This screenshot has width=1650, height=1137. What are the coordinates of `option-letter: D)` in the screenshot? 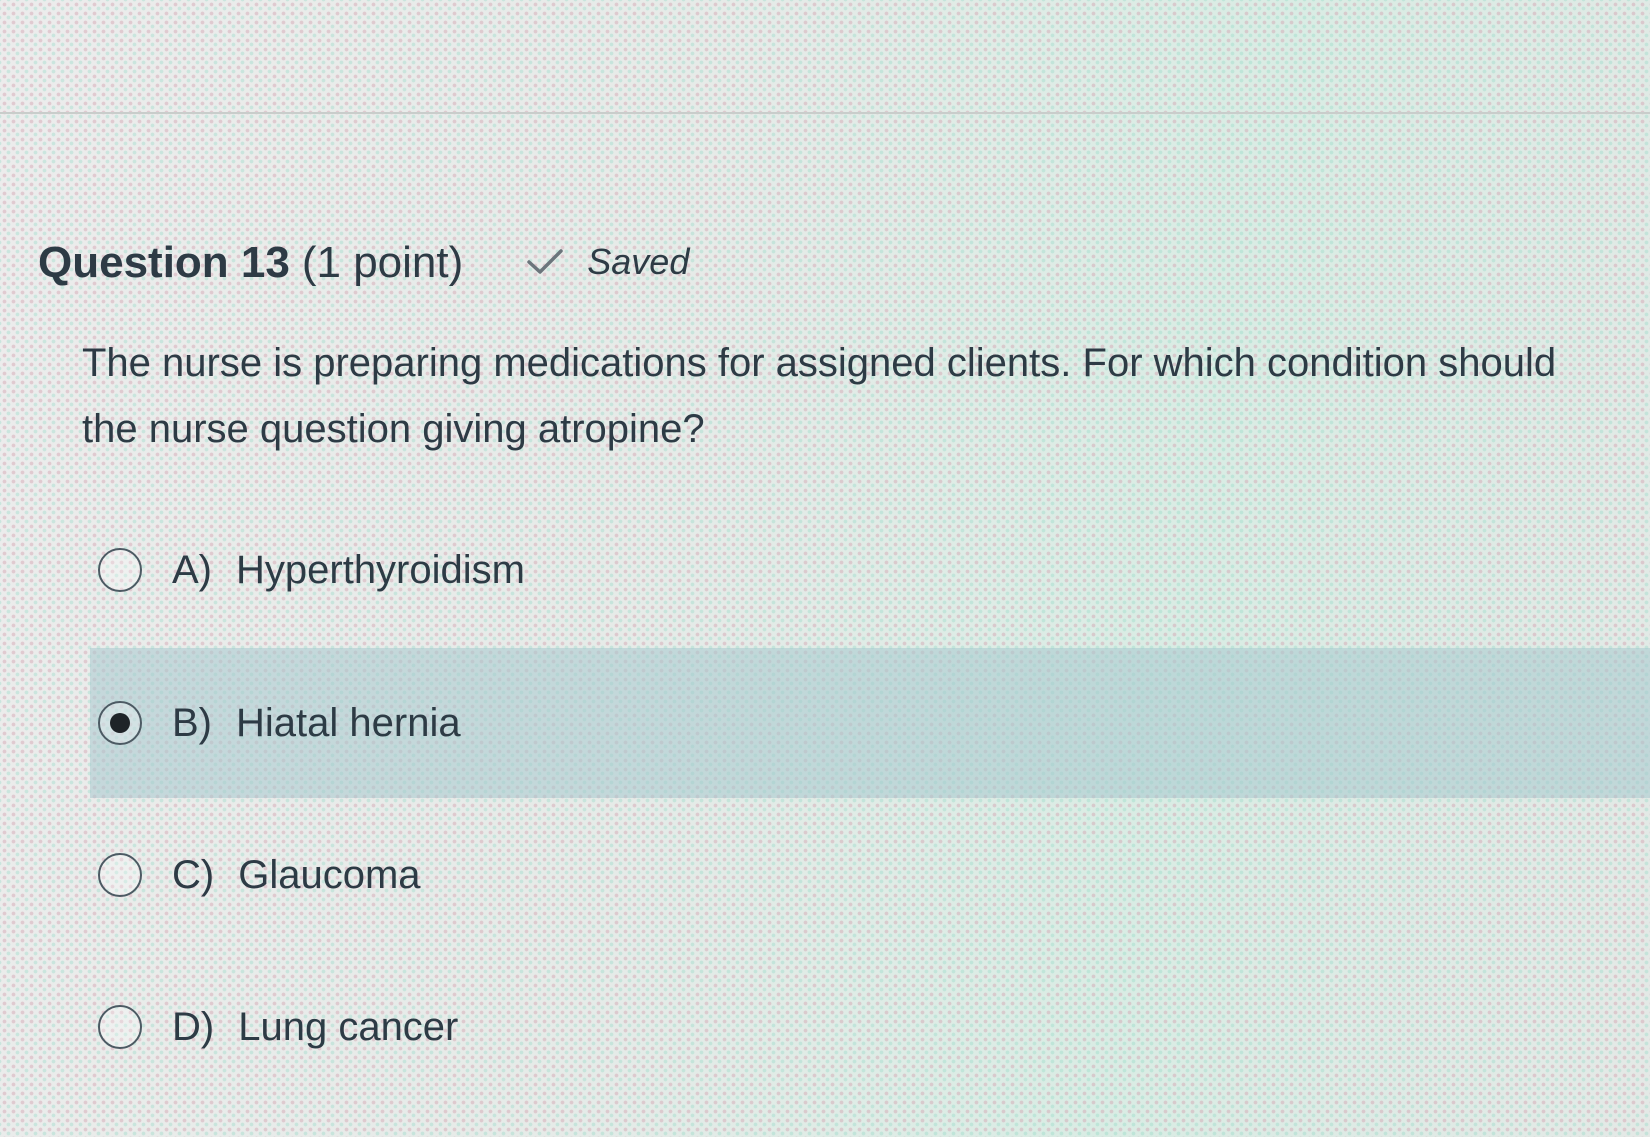 It's located at (193, 1026).